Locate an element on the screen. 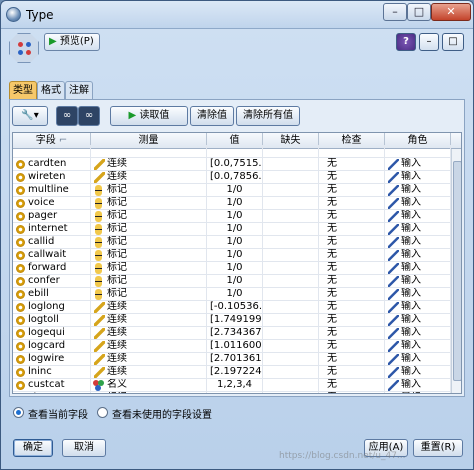  table-row: callid 标记 1/0 无输入 is located at coordinates (232, 242).